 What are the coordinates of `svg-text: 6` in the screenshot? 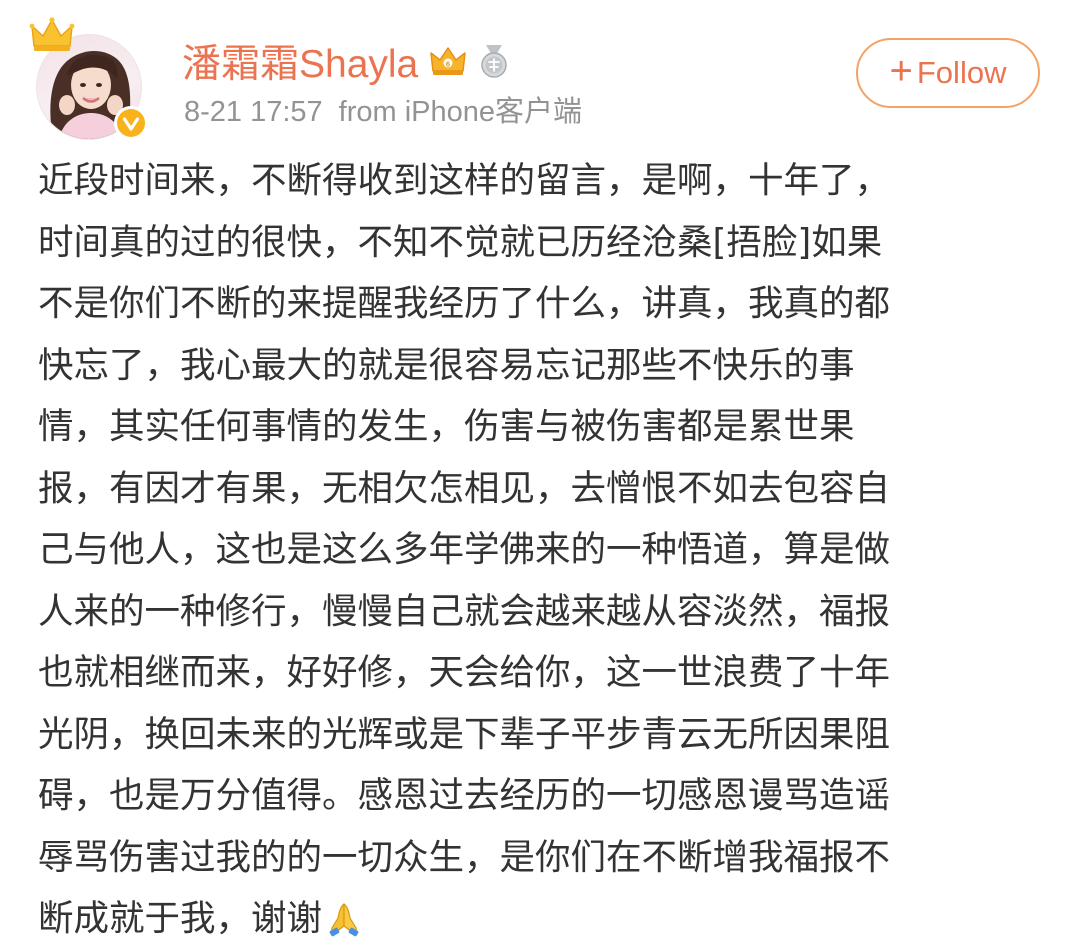 It's located at (448, 63).